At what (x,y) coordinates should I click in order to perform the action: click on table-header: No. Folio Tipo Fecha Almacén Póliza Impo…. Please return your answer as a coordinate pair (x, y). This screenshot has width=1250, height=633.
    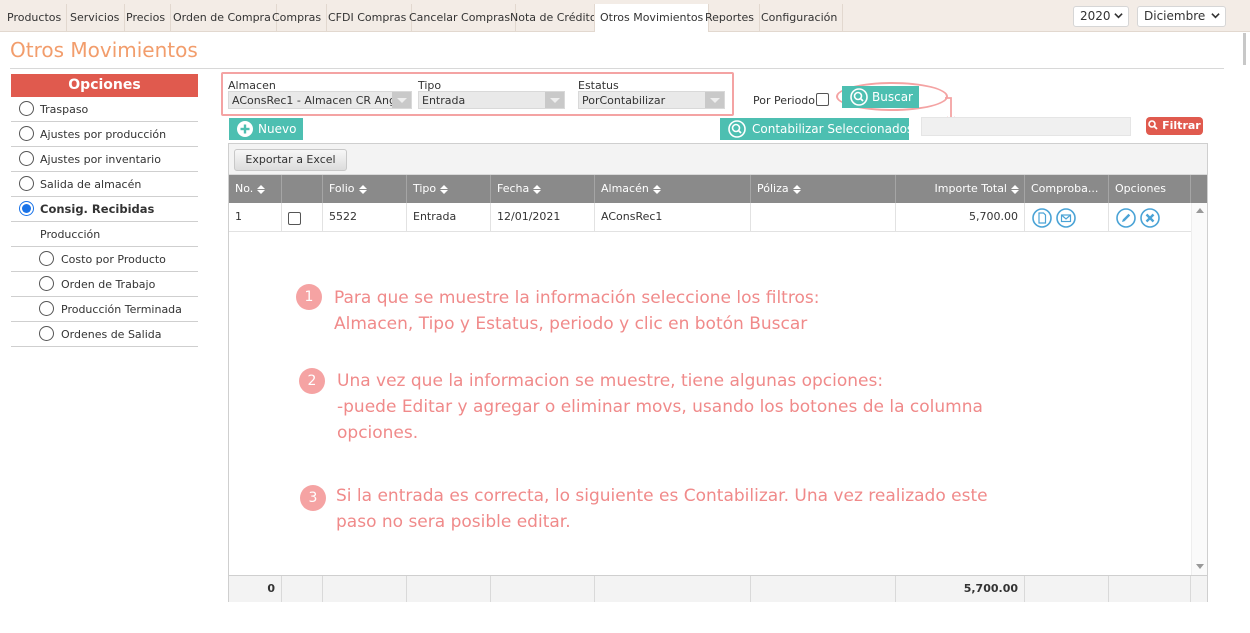
    Looking at the image, I should click on (718, 189).